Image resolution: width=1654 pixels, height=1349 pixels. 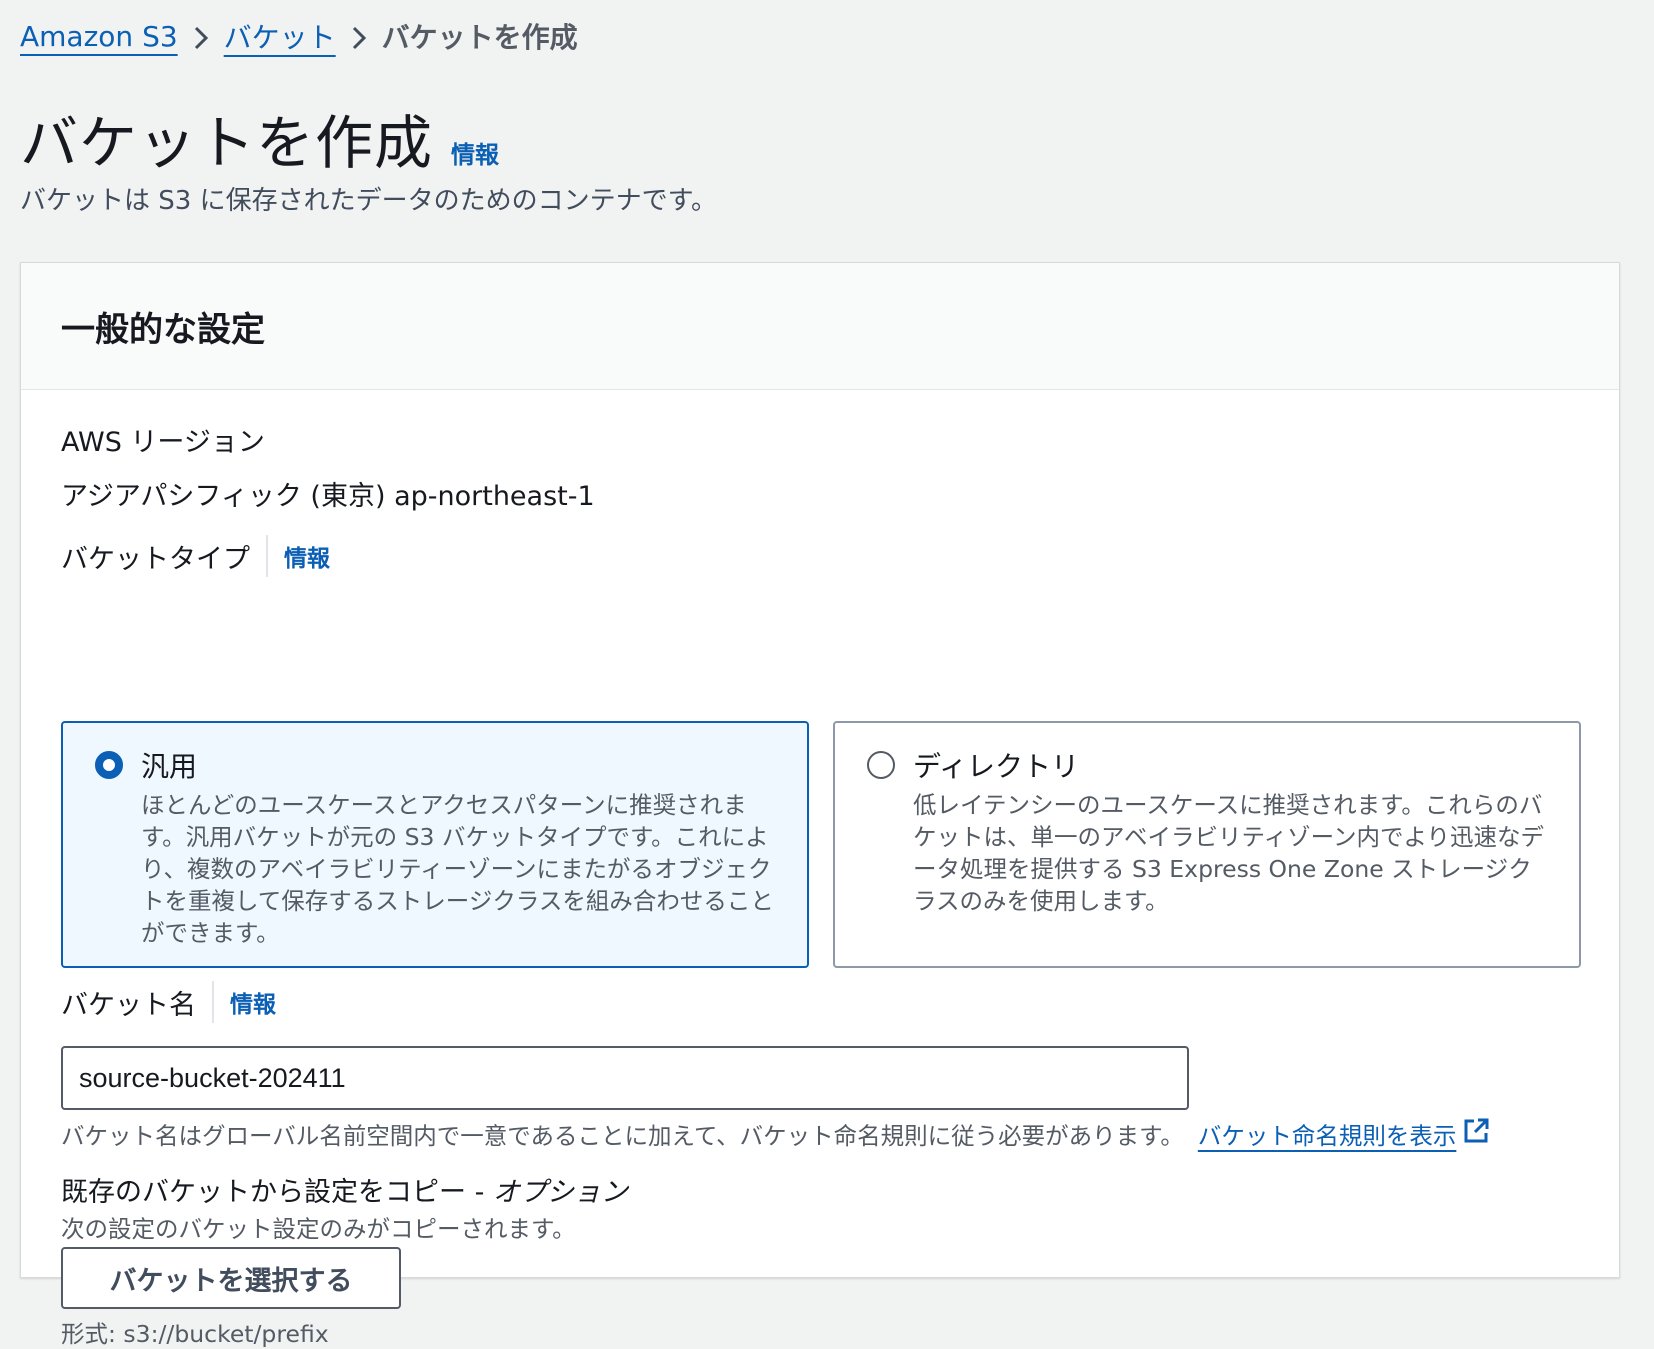 I want to click on copy-settings-label-text: 既存のバケットから設定をコピー -, so click(x=277, y=1192).